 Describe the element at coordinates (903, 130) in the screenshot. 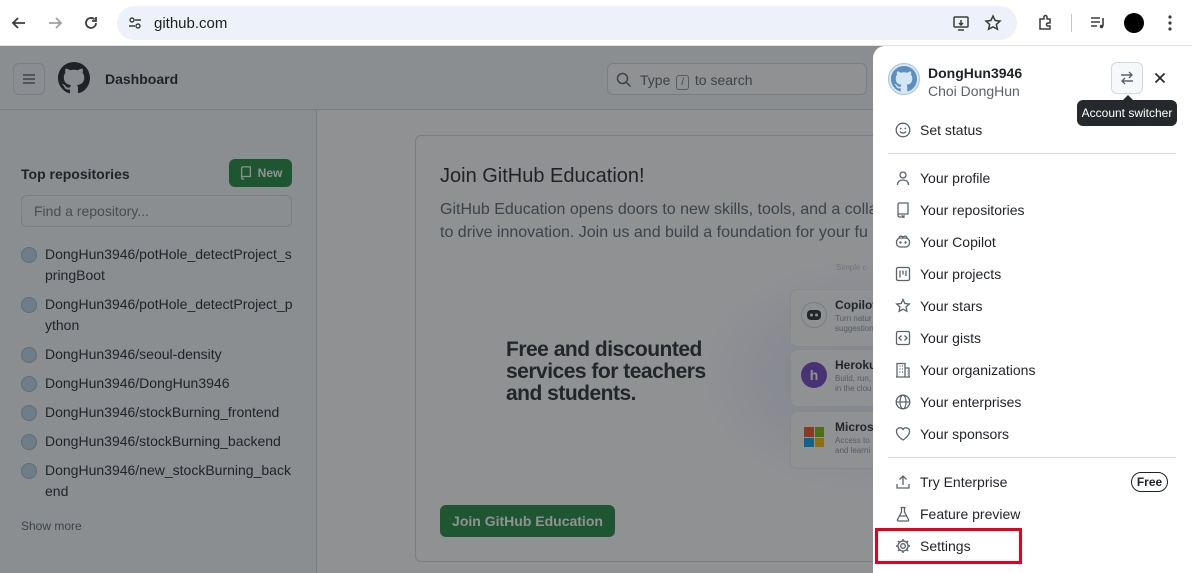

I see `smiley-icon` at that location.